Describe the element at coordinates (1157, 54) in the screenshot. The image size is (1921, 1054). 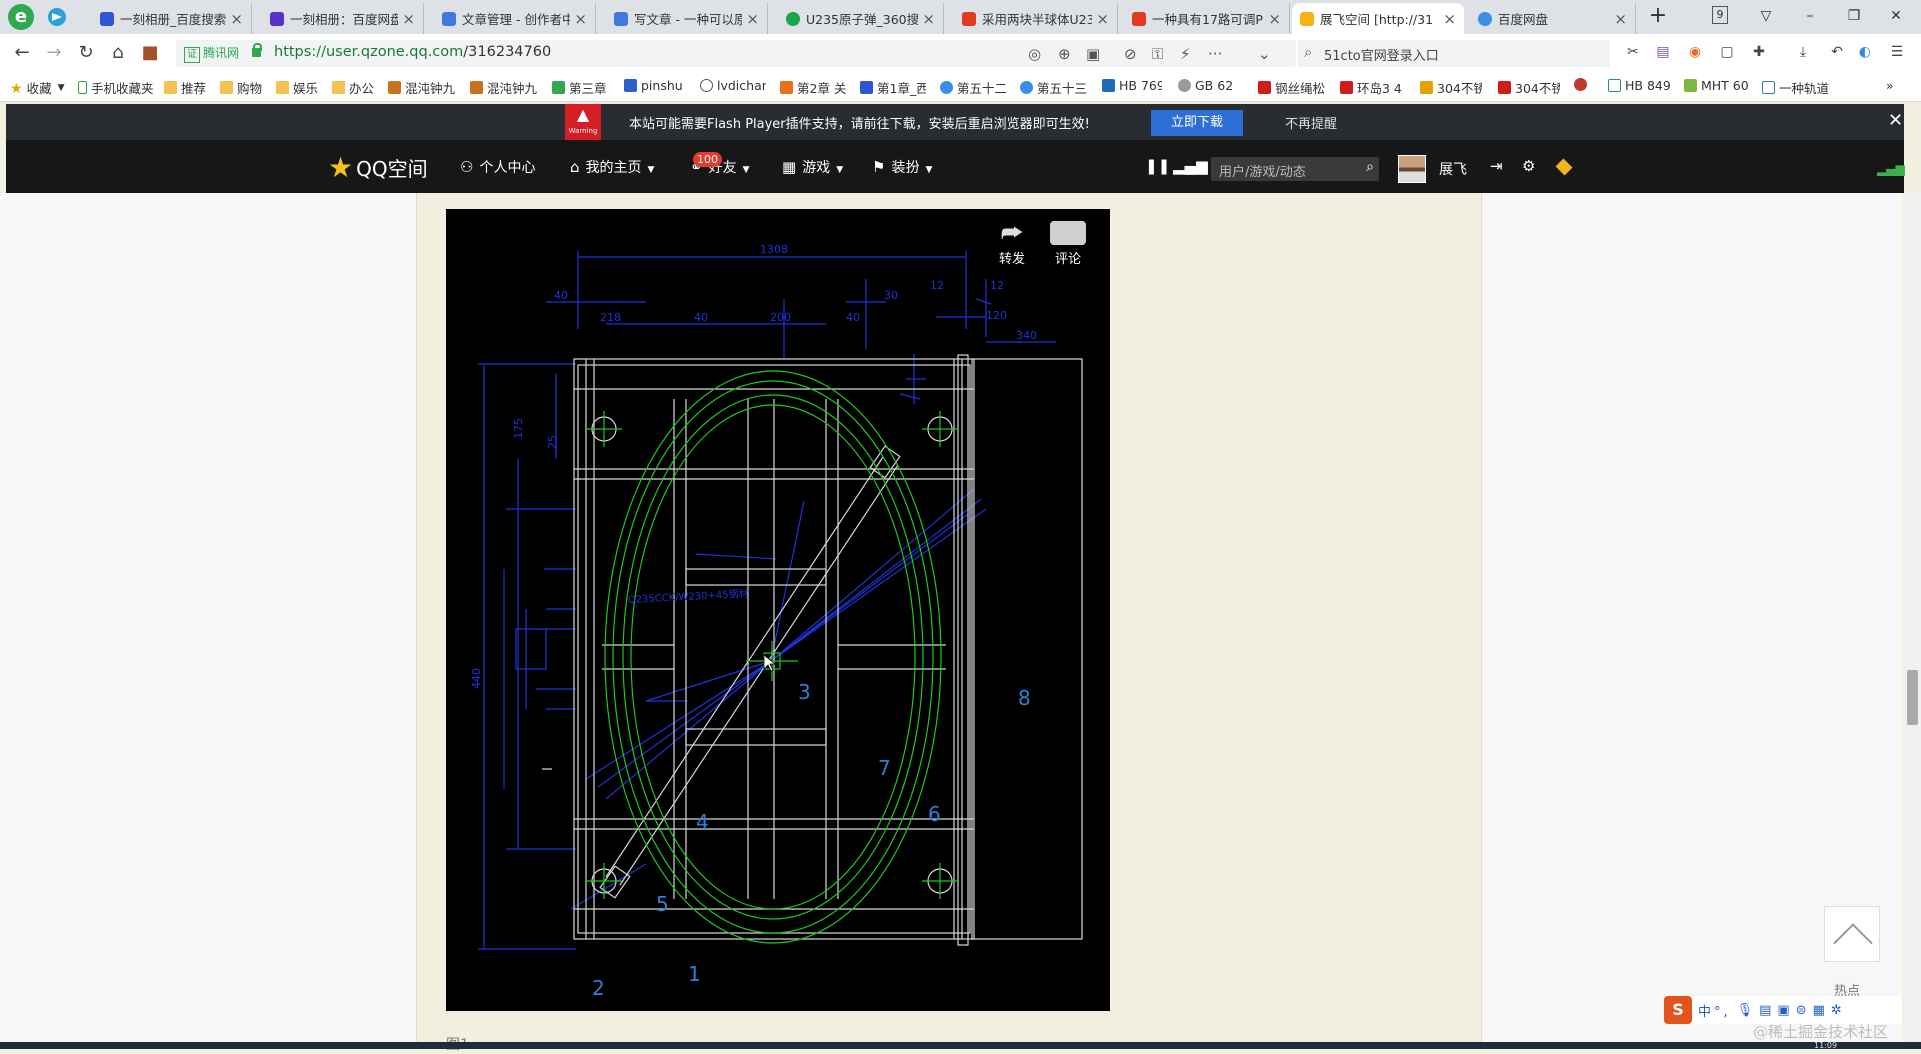
I see `key-icon: ⚿` at that location.